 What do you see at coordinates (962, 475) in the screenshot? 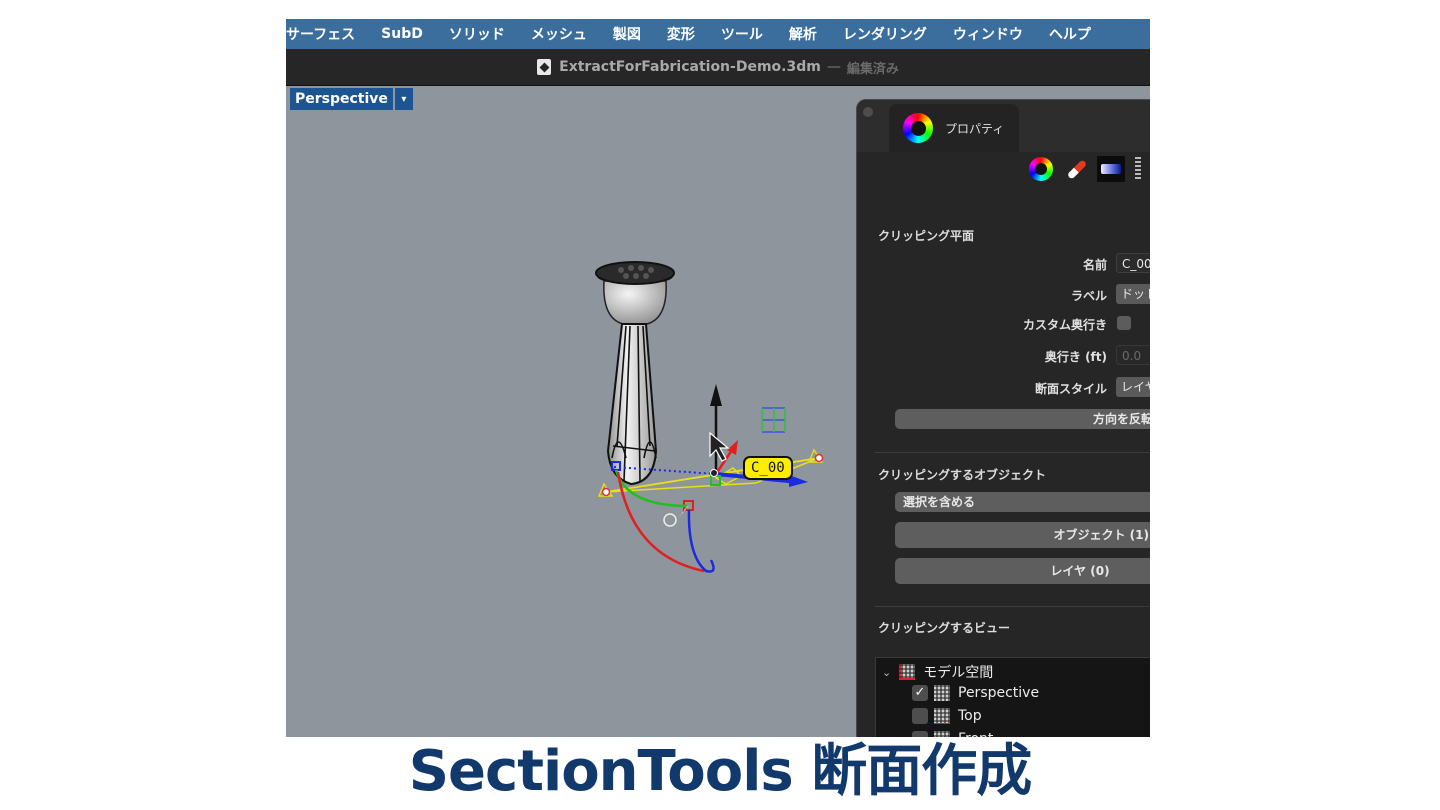
I see `section-clipping-objects: クリッピングするオブジェクト` at bounding box center [962, 475].